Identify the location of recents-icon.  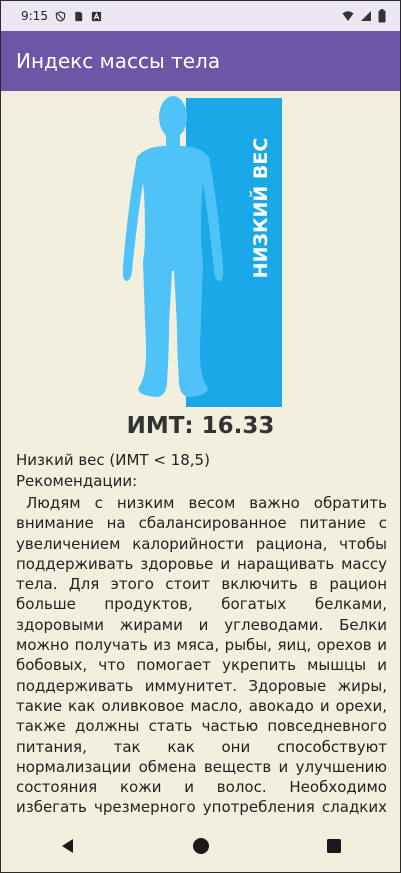
(333, 845).